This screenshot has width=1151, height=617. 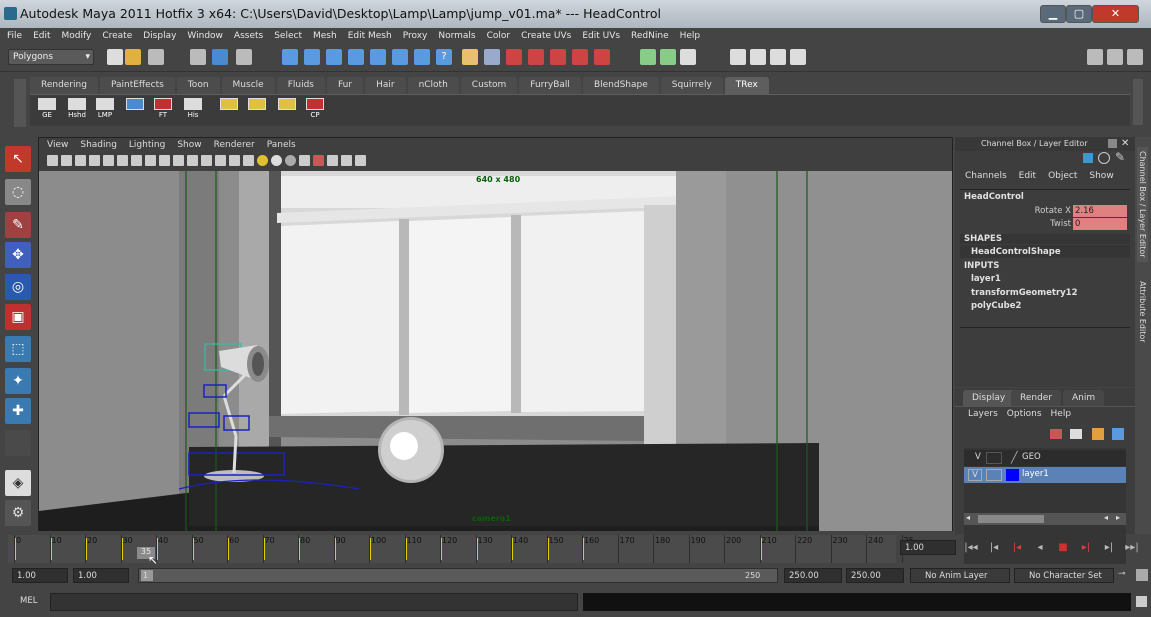 I want to click on shelf-tab-hair: Hair, so click(x=385, y=85).